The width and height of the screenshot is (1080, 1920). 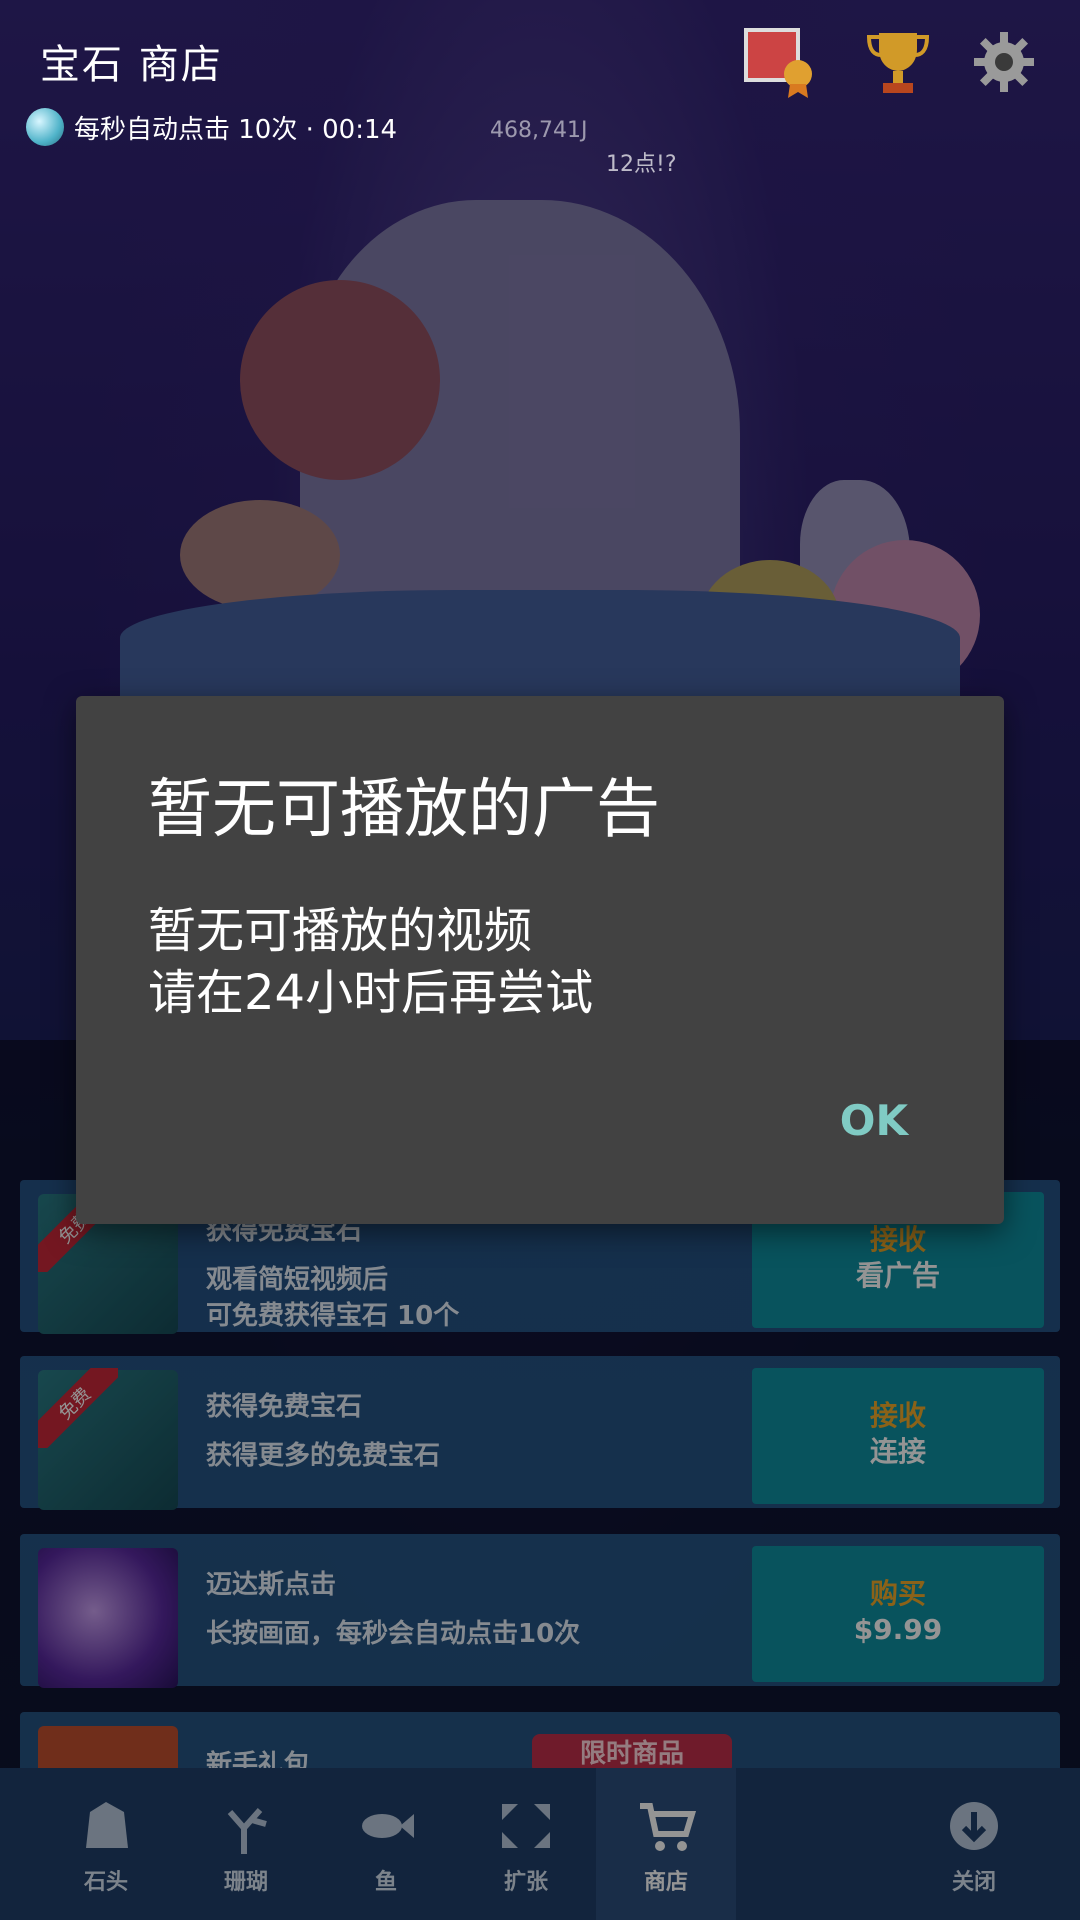 I want to click on page-title: 宝石 商店, so click(x=131, y=65).